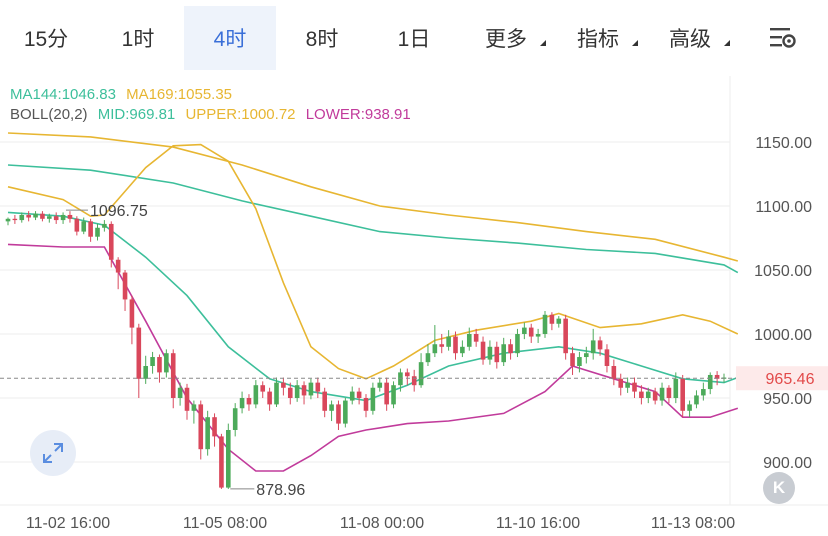  I want to click on k-button: K, so click(779, 488).